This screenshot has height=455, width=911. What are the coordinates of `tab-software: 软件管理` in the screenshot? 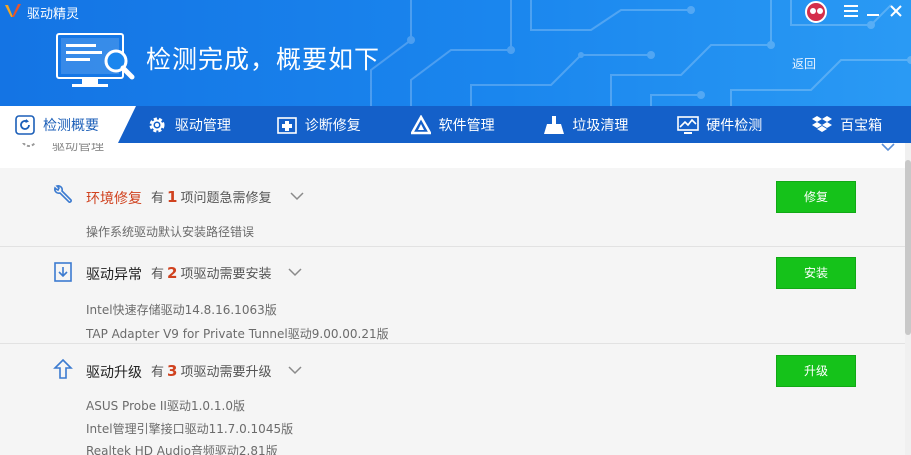 It's located at (477, 124).